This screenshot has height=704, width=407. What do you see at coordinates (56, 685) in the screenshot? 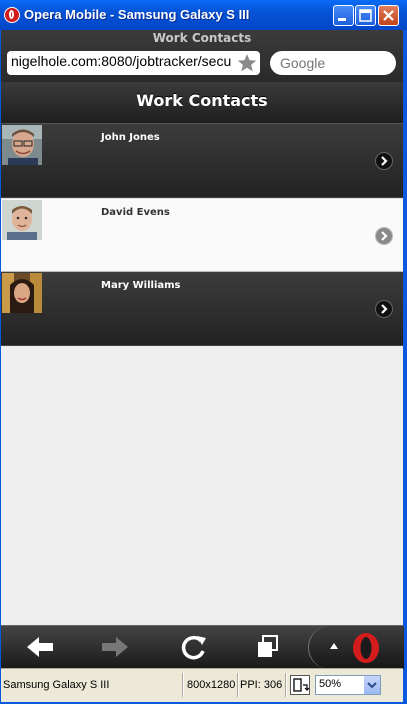
I see `device-name: Samsung Galaxy S III` at bounding box center [56, 685].